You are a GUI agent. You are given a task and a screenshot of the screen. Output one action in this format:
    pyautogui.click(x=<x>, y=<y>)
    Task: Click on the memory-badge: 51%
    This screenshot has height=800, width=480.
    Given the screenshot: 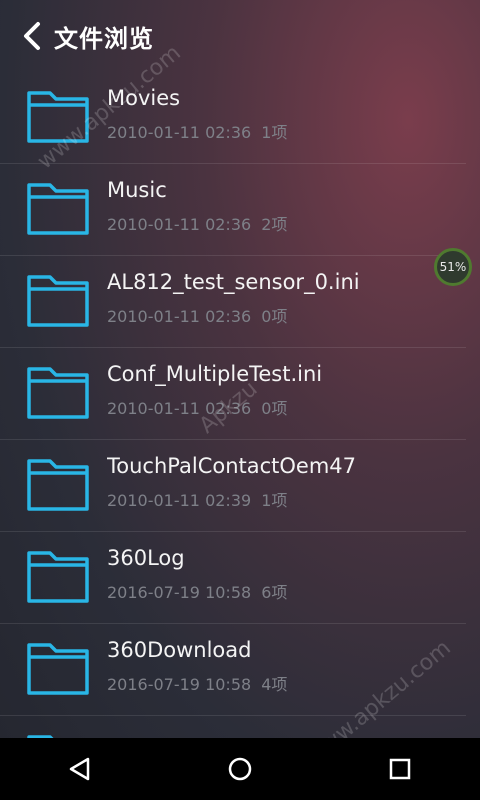 What is the action you would take?
    pyautogui.click(x=453, y=267)
    